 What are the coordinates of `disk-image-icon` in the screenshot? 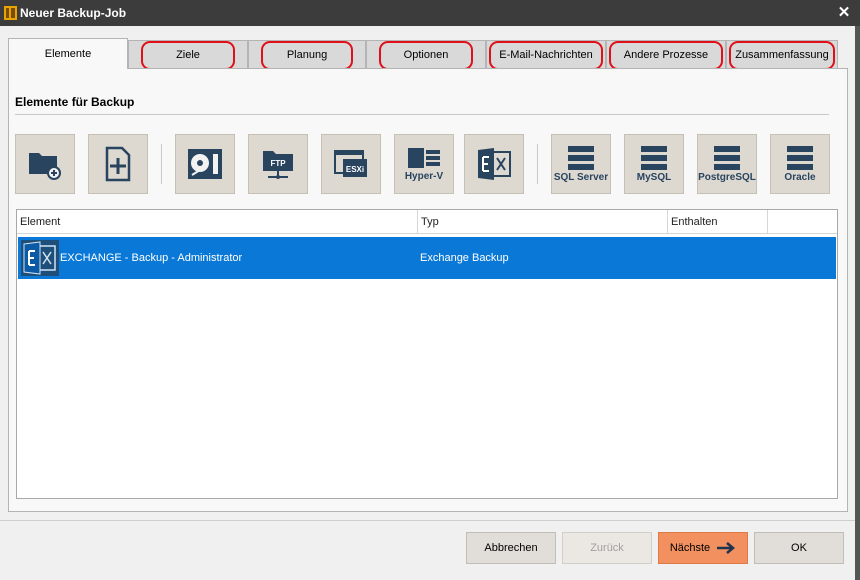 It's located at (205, 164).